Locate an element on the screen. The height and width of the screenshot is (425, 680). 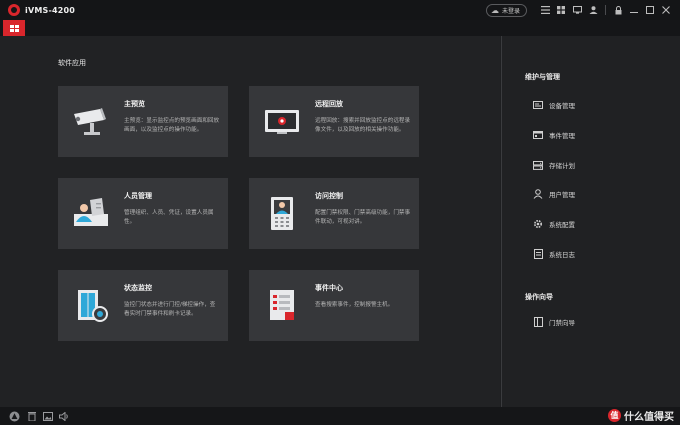
sidebar-item-access-wizard: 门禁向导 is located at coordinates (554, 322).